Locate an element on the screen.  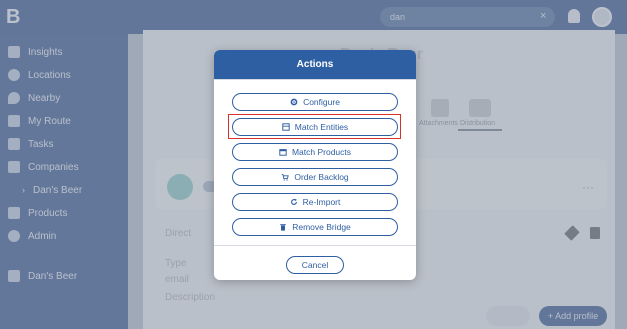
selection-highlight is located at coordinates (314, 126).